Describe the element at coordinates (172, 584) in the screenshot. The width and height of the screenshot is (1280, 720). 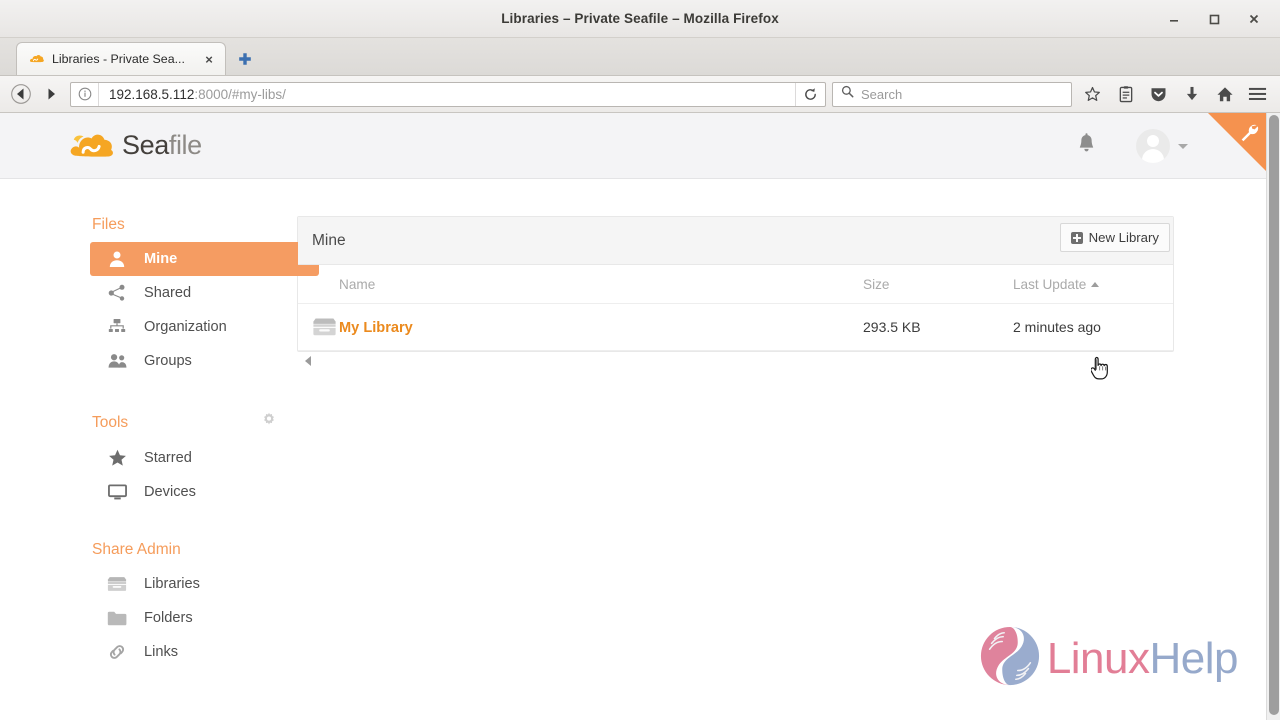
I see `sidebar-item-label: Libraries` at that location.